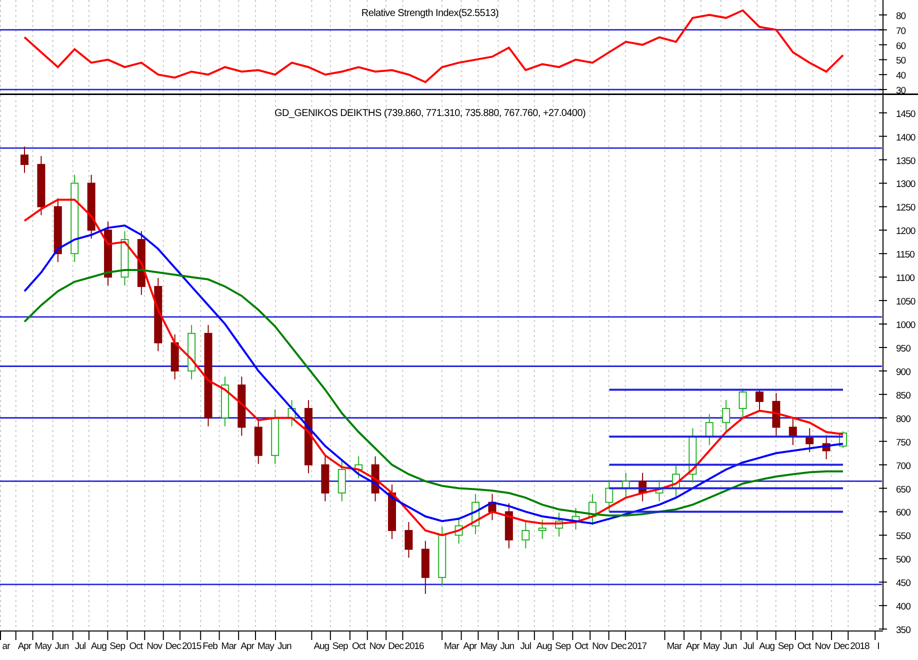 This screenshot has width=918, height=660. Describe the element at coordinates (906, 114) in the screenshot. I see `axis-label: 1450` at that location.